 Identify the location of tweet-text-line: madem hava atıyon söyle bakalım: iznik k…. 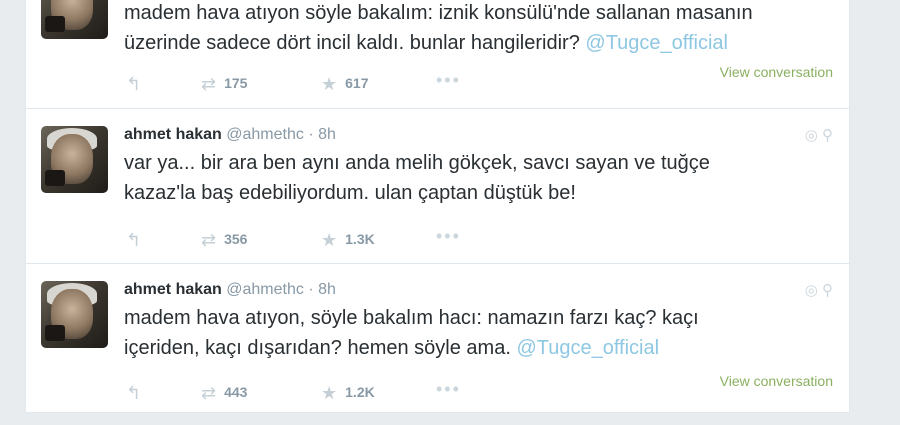
(438, 13).